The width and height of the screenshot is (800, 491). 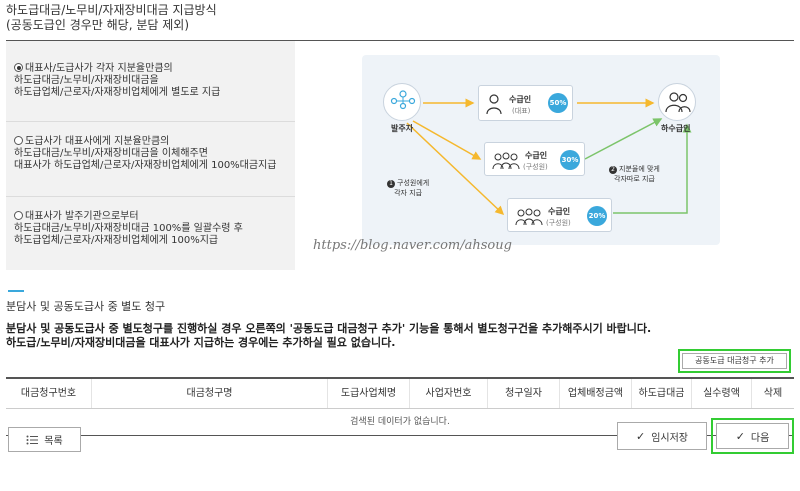 What do you see at coordinates (535, 167) in the screenshot?
I see `recipient-member1-sub: (구성원)` at bounding box center [535, 167].